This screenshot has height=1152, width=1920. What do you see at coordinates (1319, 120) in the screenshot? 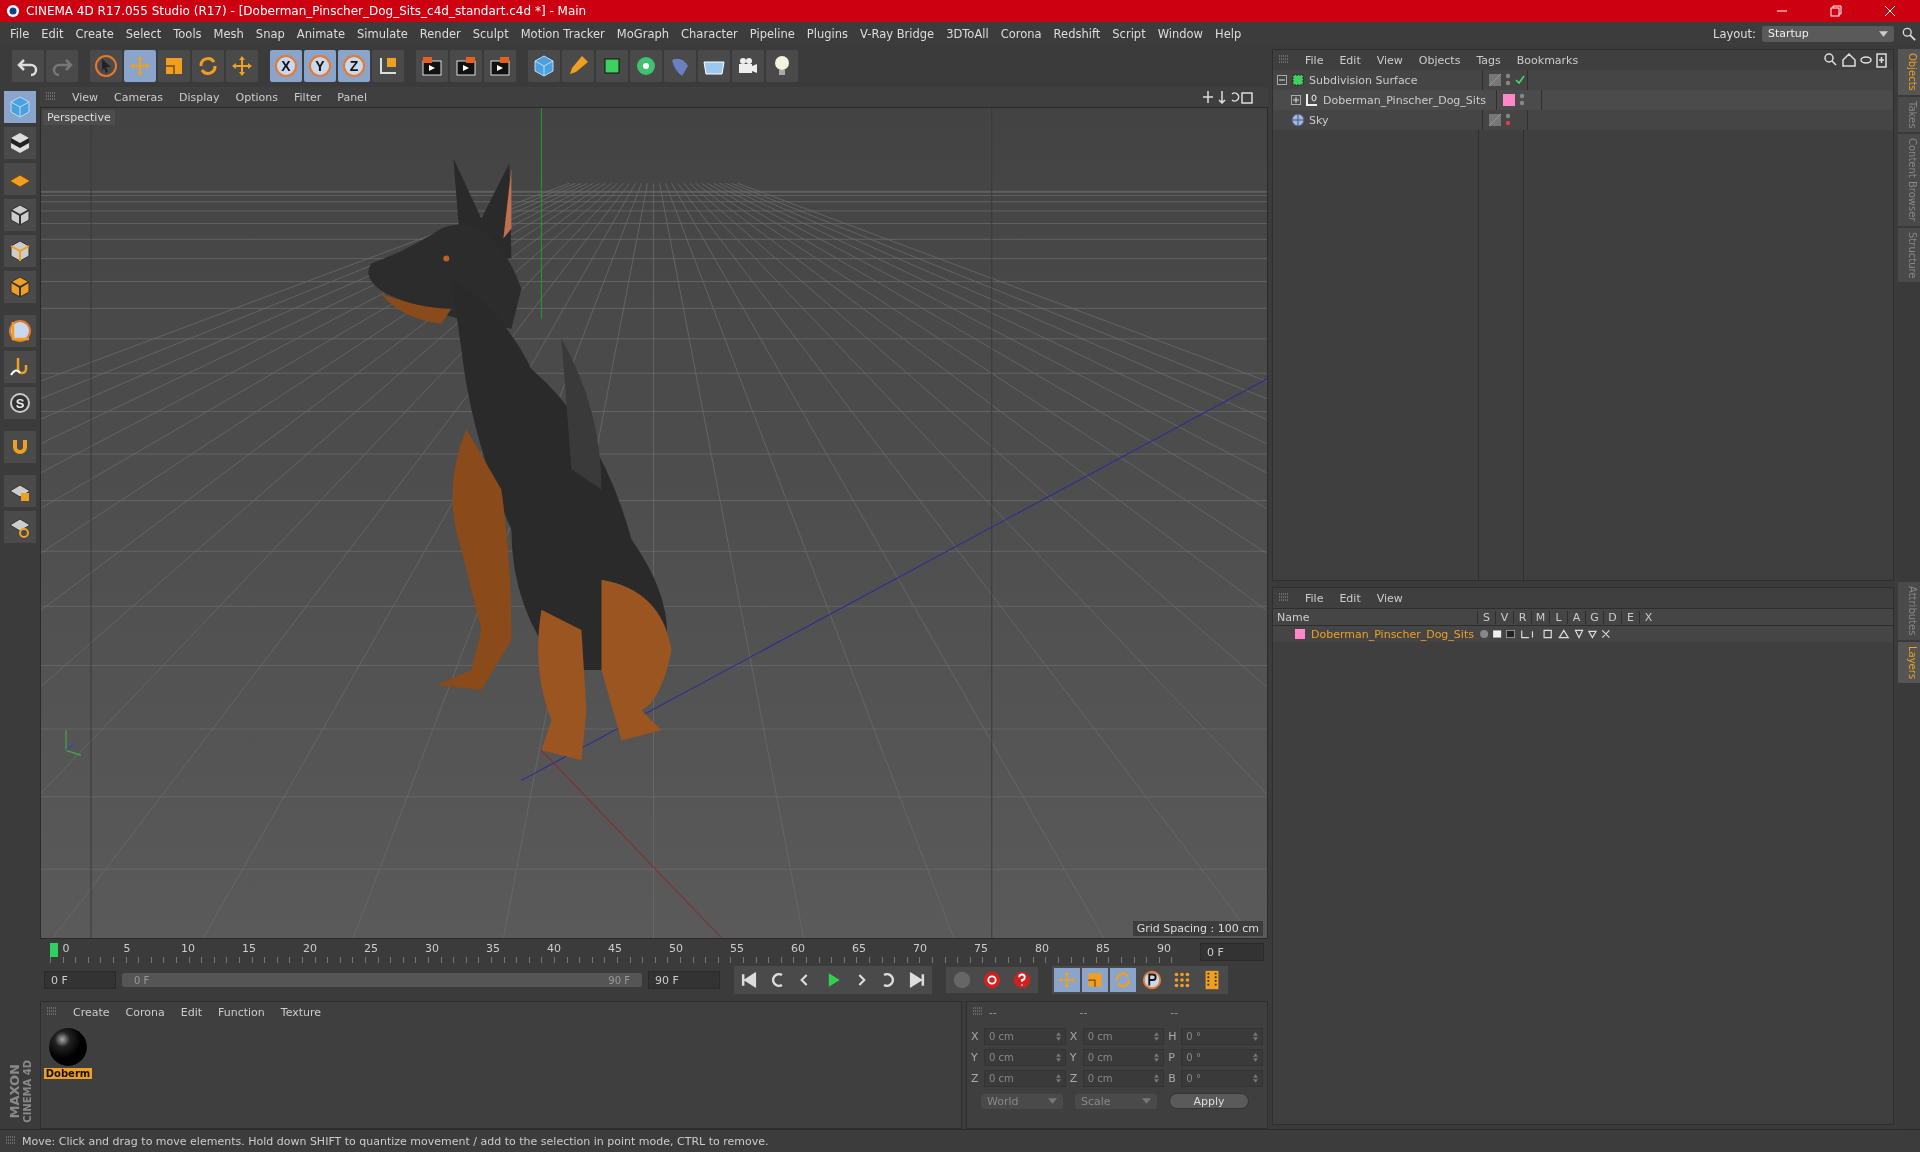
I see `object-name: Sky` at bounding box center [1319, 120].